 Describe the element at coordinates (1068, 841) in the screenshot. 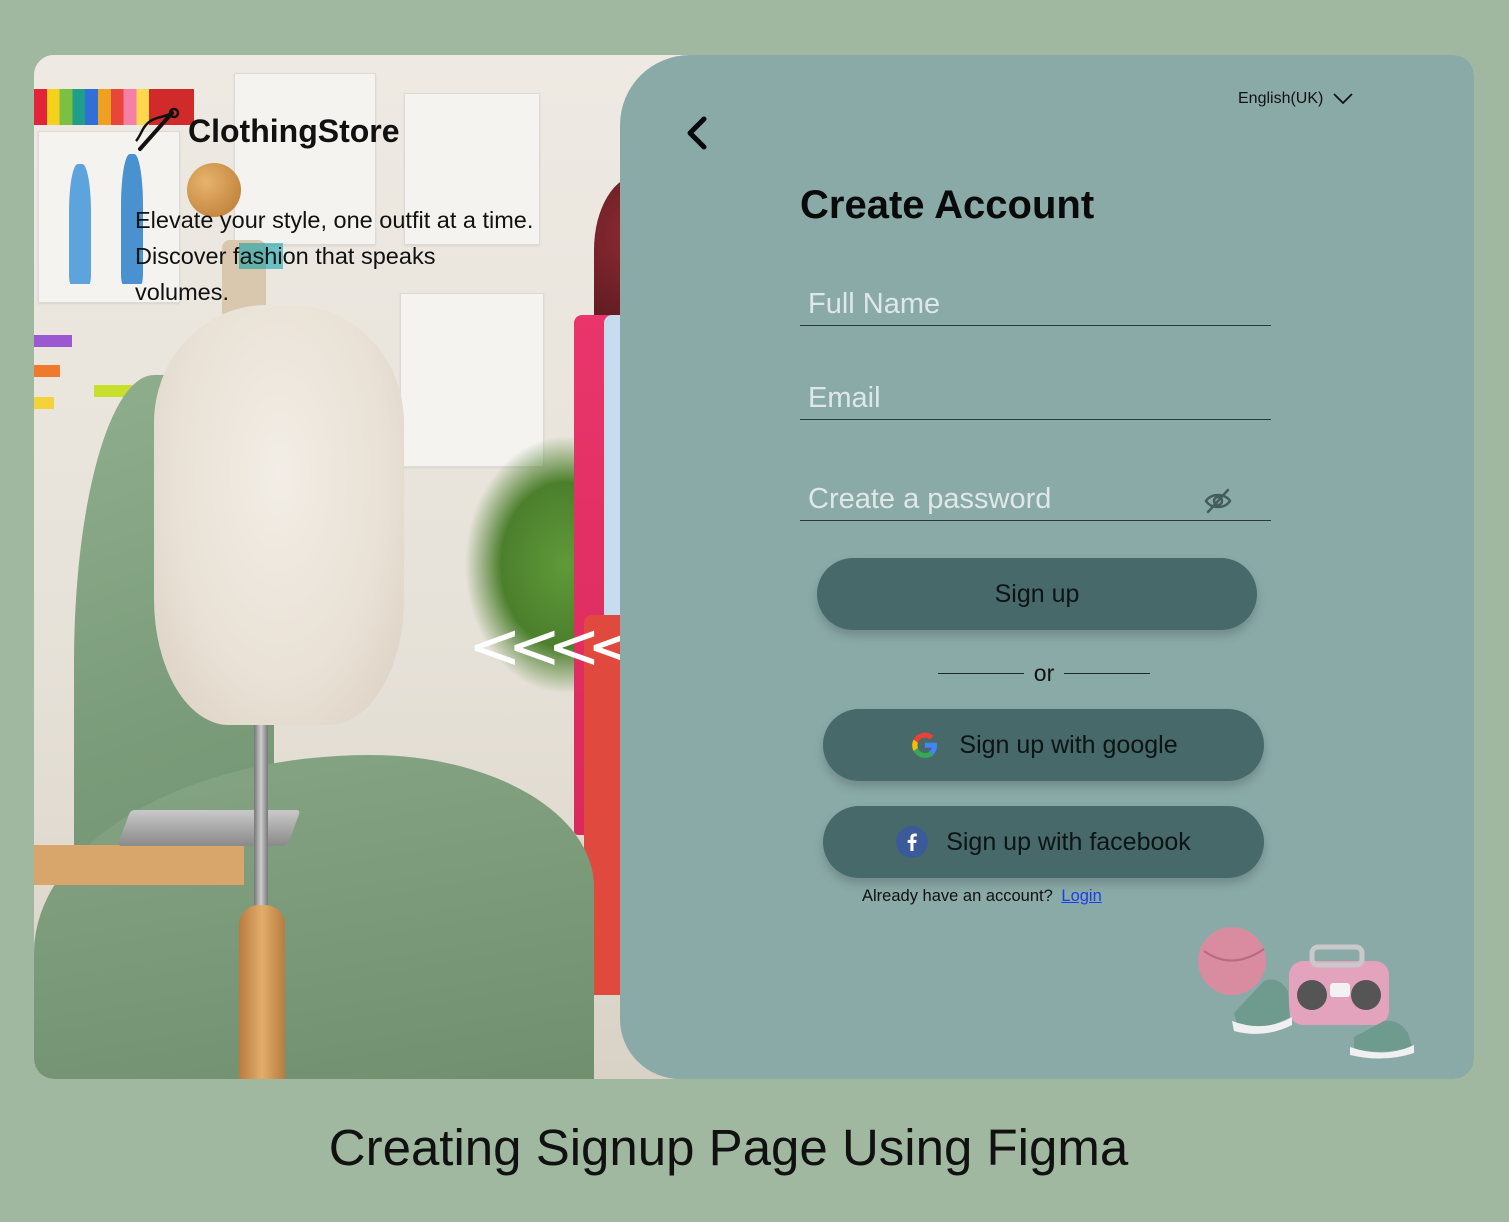

I see `facebook-button-label: Sign up with facebook` at that location.